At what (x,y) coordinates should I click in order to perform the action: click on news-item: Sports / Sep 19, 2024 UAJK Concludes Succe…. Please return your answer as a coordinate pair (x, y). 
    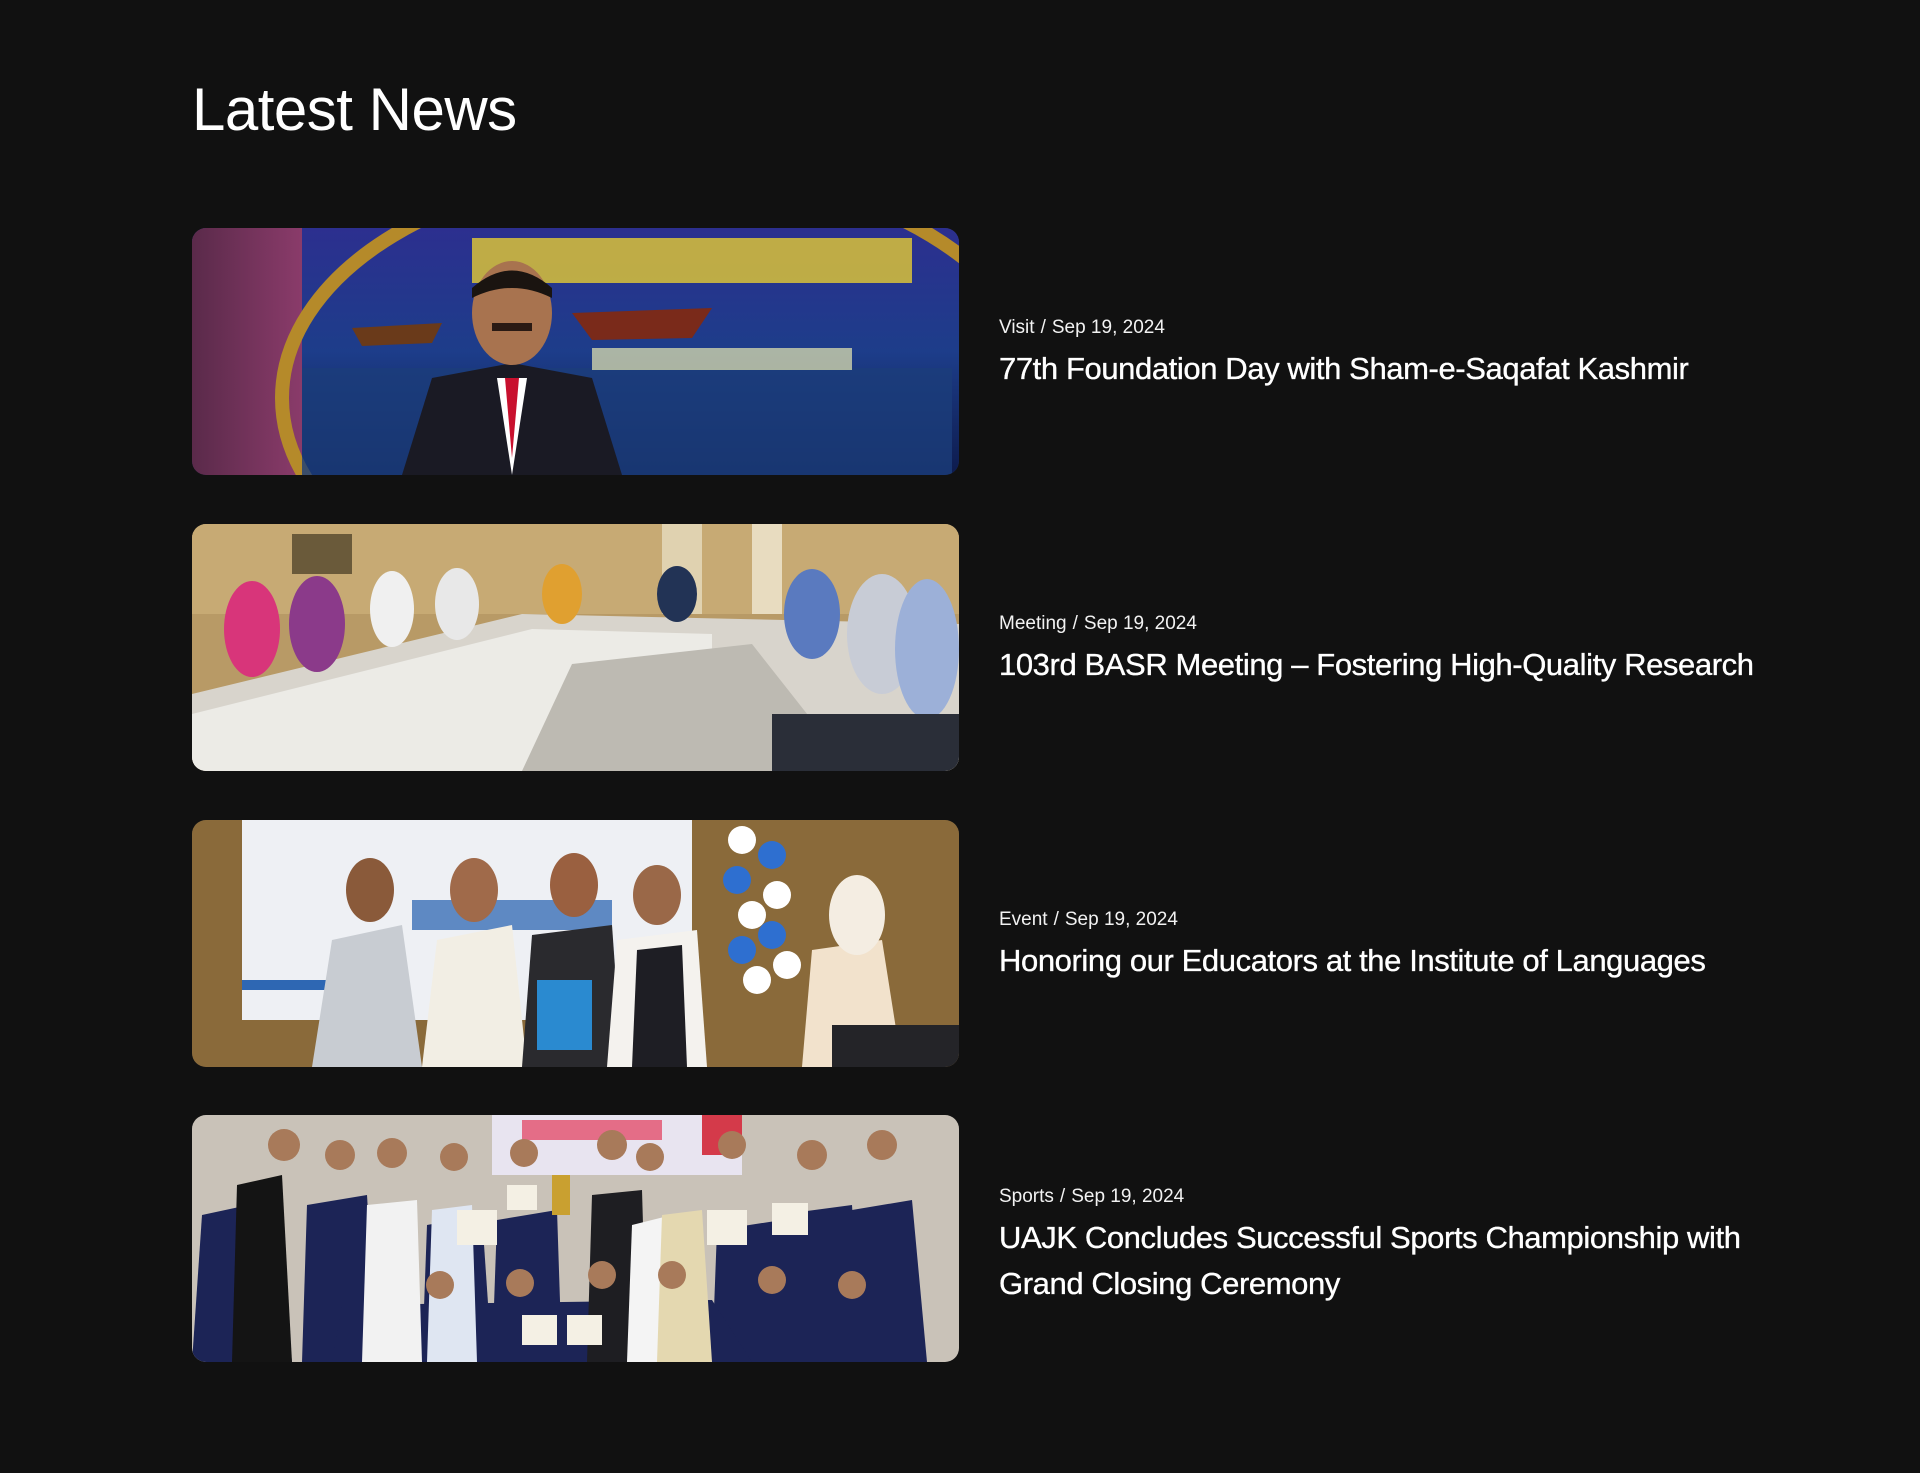
    Looking at the image, I should click on (972, 1238).